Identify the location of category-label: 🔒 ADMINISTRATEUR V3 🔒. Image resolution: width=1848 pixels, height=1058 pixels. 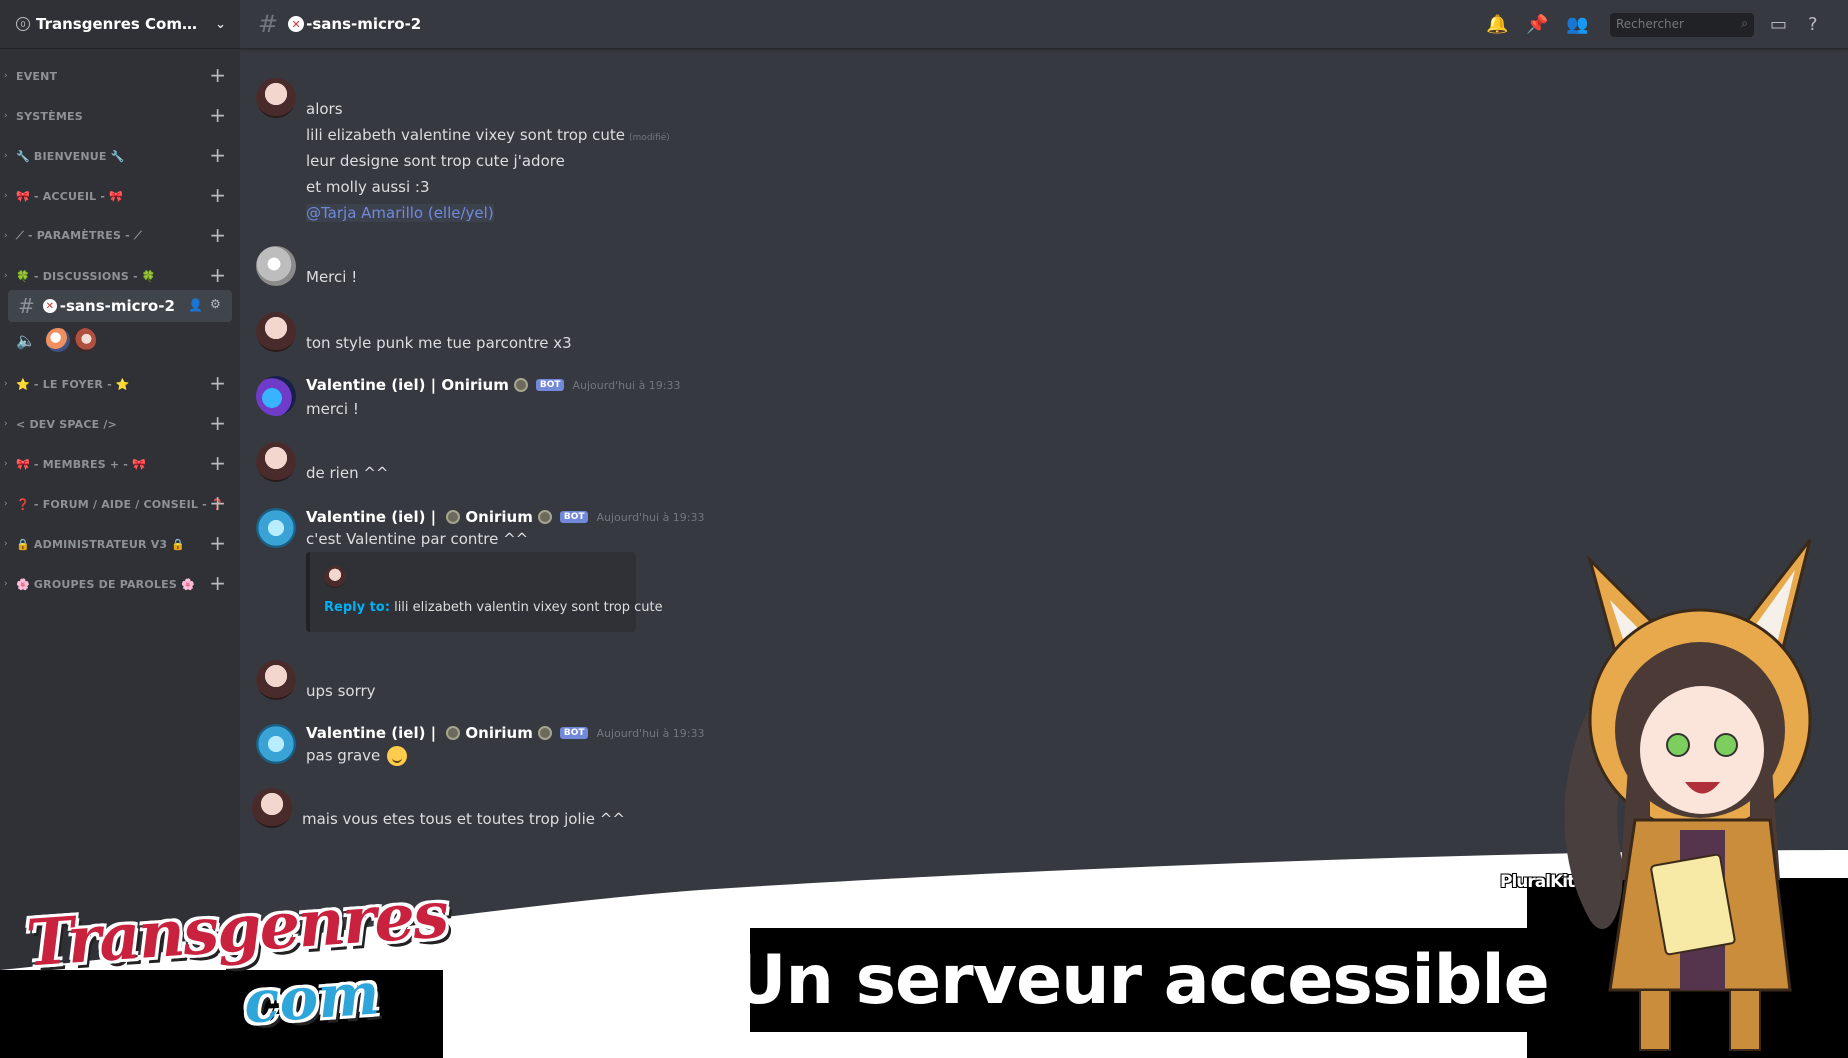
(101, 544).